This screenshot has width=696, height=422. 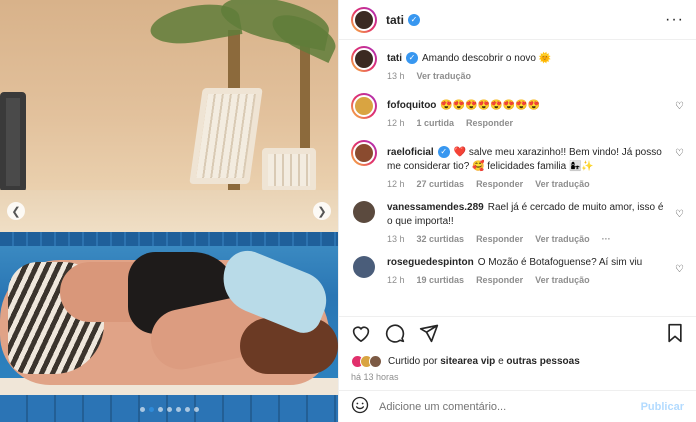 I want to click on publish-button: Publicar, so click(x=662, y=407).